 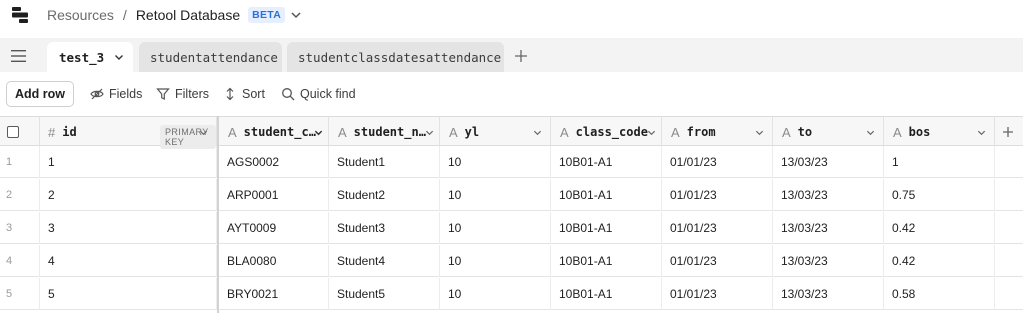 What do you see at coordinates (20, 228) in the screenshot?
I see `row-number: 3` at bounding box center [20, 228].